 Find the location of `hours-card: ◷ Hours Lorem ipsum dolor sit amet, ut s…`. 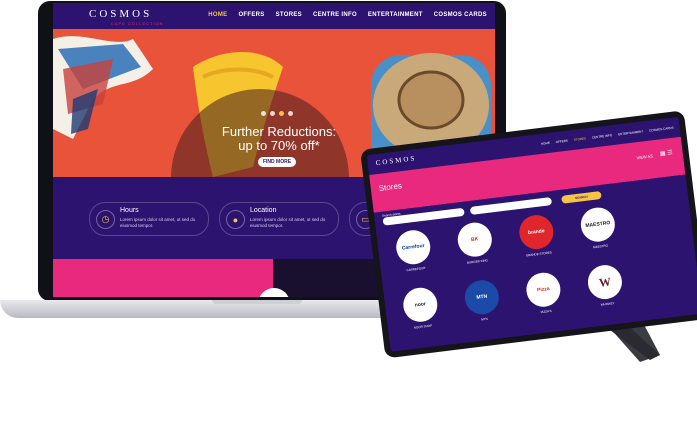

hours-card: ◷ Hours Lorem ipsum dolor sit amet, ut s… is located at coordinates (149, 219).